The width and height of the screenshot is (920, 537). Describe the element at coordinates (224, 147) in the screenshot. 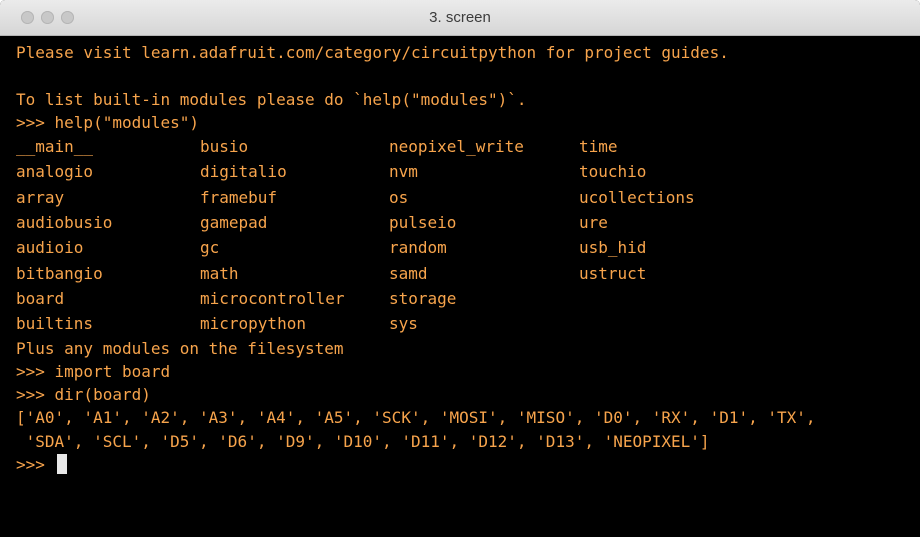

I see `module-name: busio` at that location.